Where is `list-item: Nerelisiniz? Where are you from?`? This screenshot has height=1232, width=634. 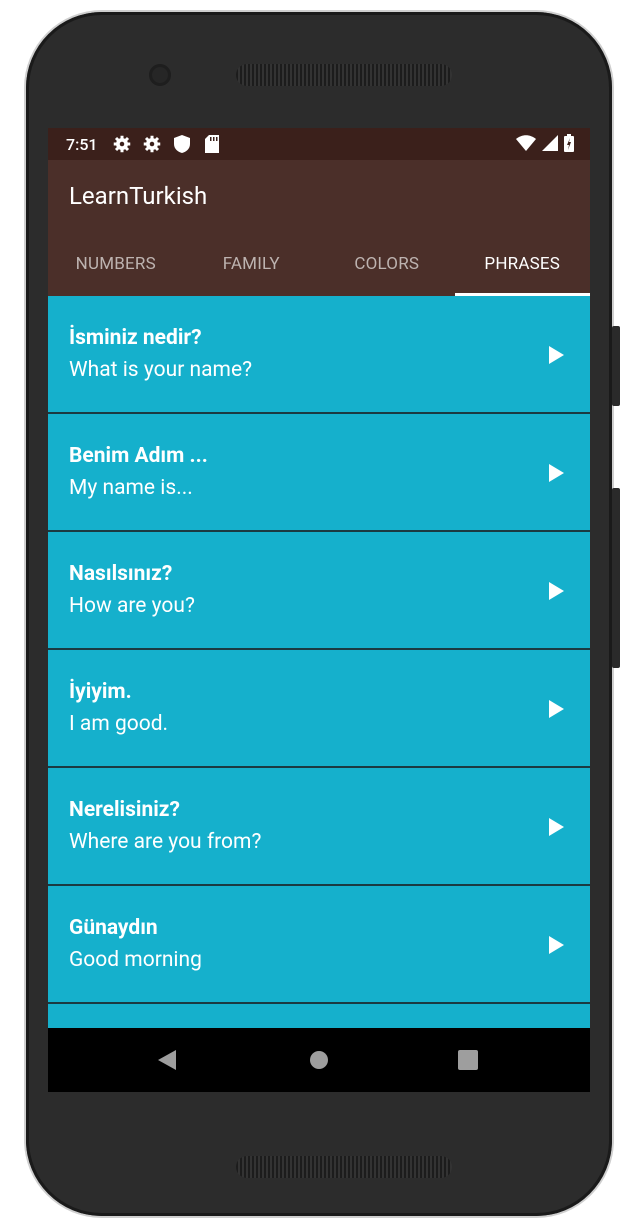
list-item: Nerelisiniz? Where are you from? is located at coordinates (319, 827).